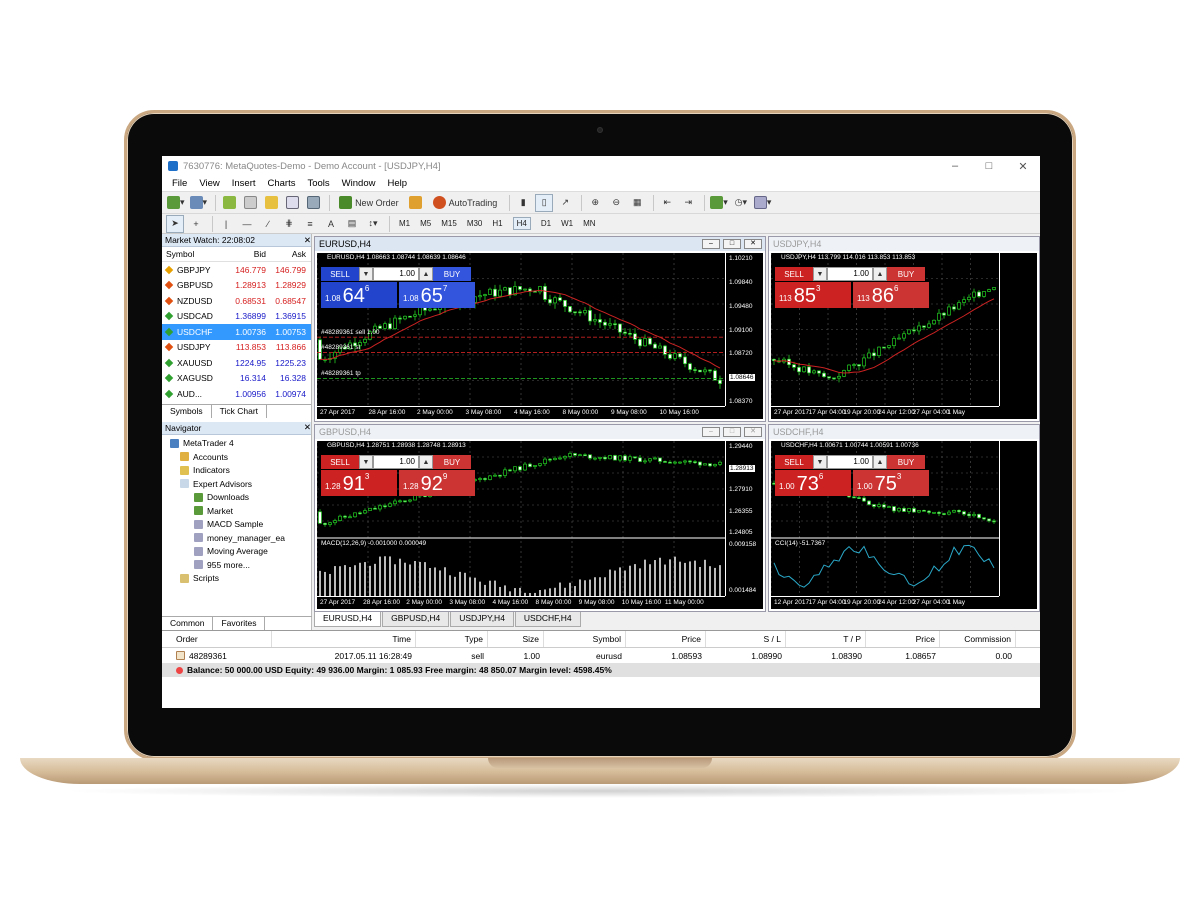 The height and width of the screenshot is (900, 1200). I want to click on tf-w1: W1, so click(567, 223).